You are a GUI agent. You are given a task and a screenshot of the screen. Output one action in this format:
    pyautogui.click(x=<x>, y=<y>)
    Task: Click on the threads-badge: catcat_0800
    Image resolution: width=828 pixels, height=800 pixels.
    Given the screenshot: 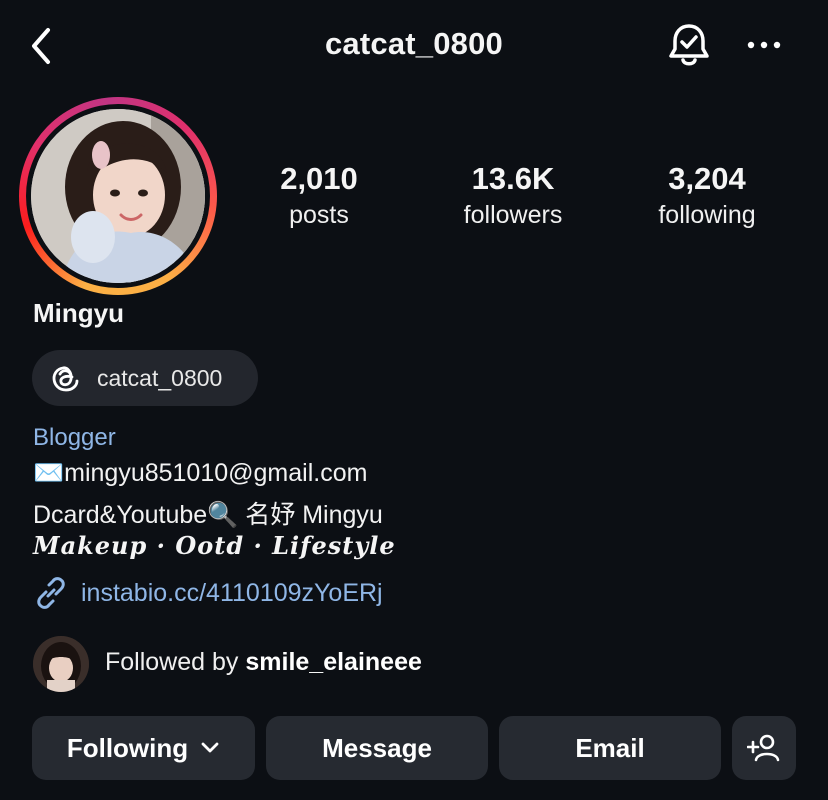 What is the action you would take?
    pyautogui.click(x=145, y=378)
    